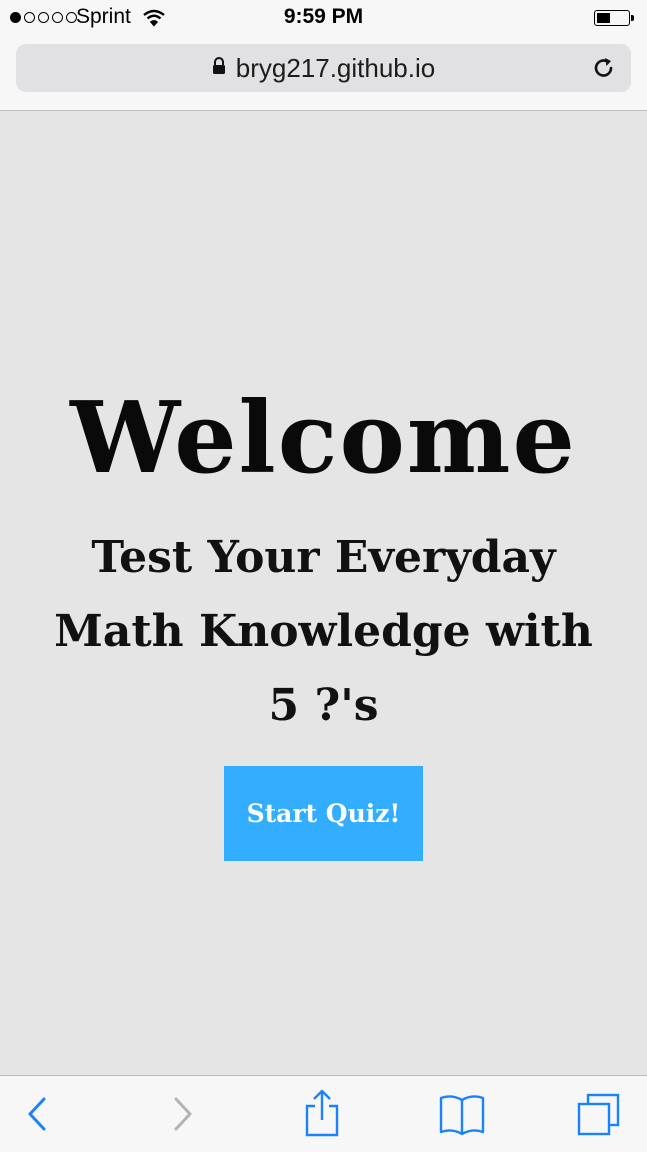 The image size is (647, 1152). What do you see at coordinates (462, 1116) in the screenshot?
I see `bookmarks-icon` at bounding box center [462, 1116].